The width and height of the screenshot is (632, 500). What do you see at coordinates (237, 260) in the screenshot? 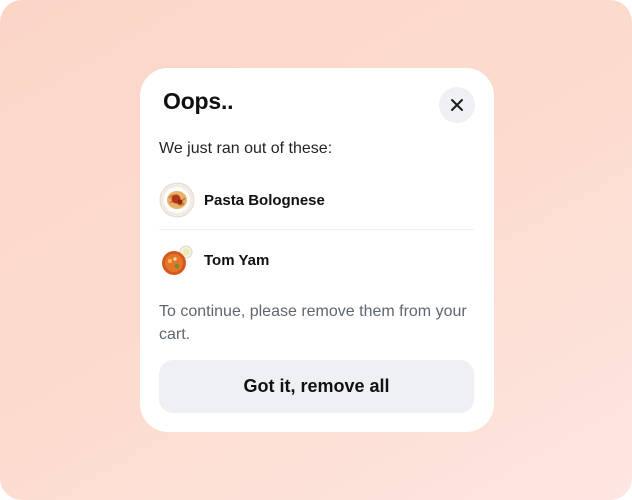
I see `item-label: Tom Yam` at bounding box center [237, 260].